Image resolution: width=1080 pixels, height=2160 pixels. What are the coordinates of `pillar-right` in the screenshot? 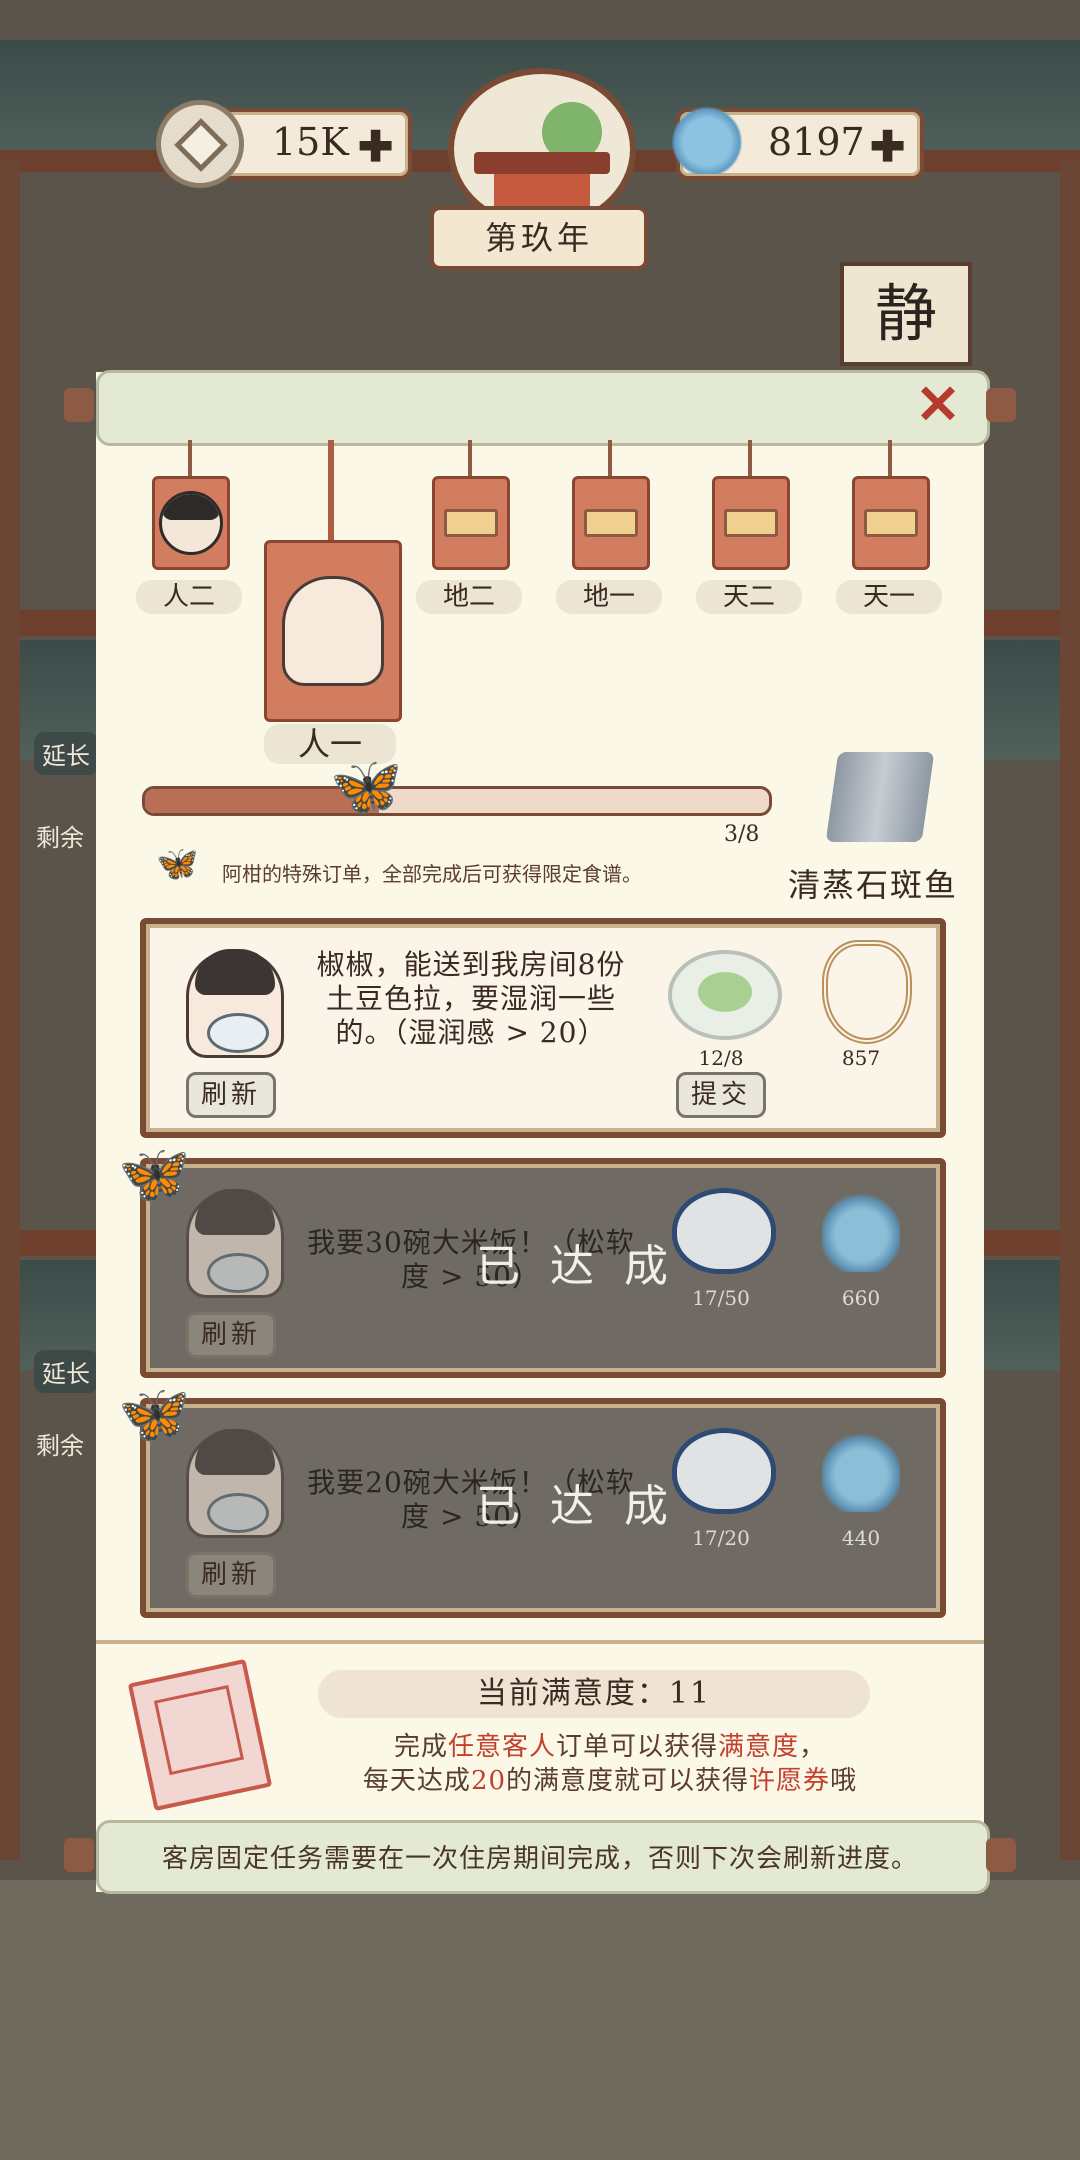 It's located at (1070, 1010).